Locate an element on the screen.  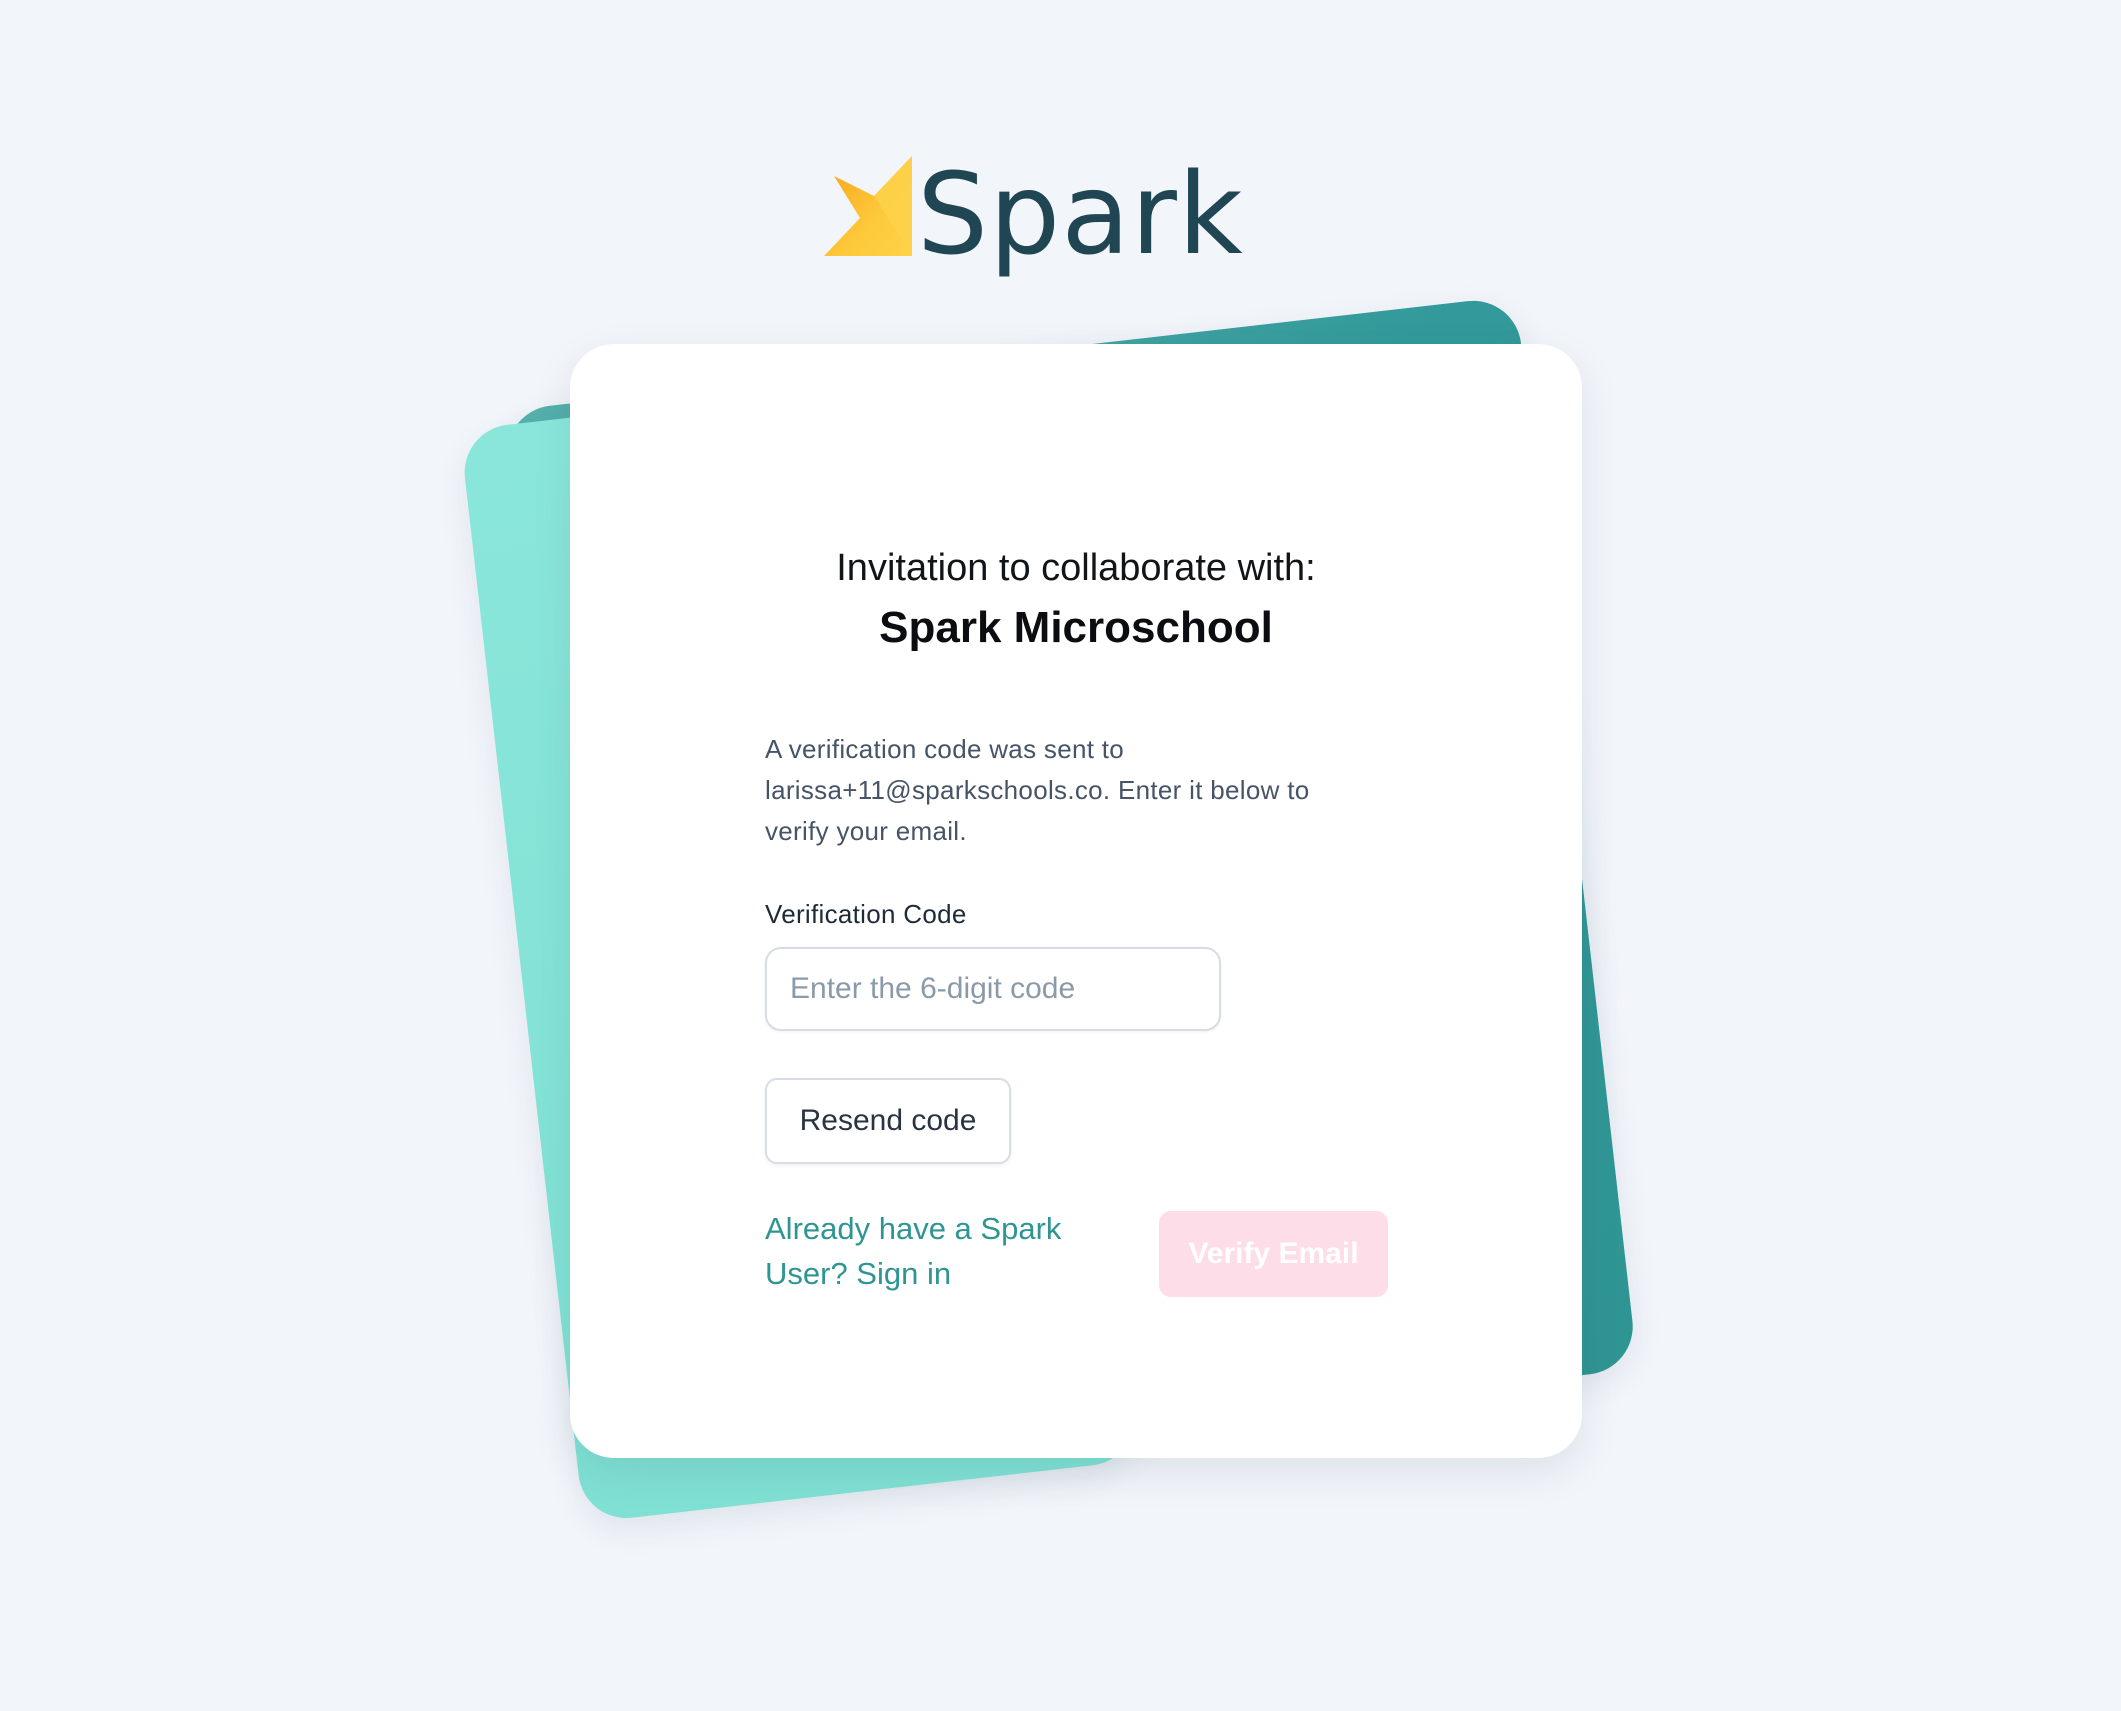
sign-in-link: Already have a Spark User? Sign in is located at coordinates (930, 1251).